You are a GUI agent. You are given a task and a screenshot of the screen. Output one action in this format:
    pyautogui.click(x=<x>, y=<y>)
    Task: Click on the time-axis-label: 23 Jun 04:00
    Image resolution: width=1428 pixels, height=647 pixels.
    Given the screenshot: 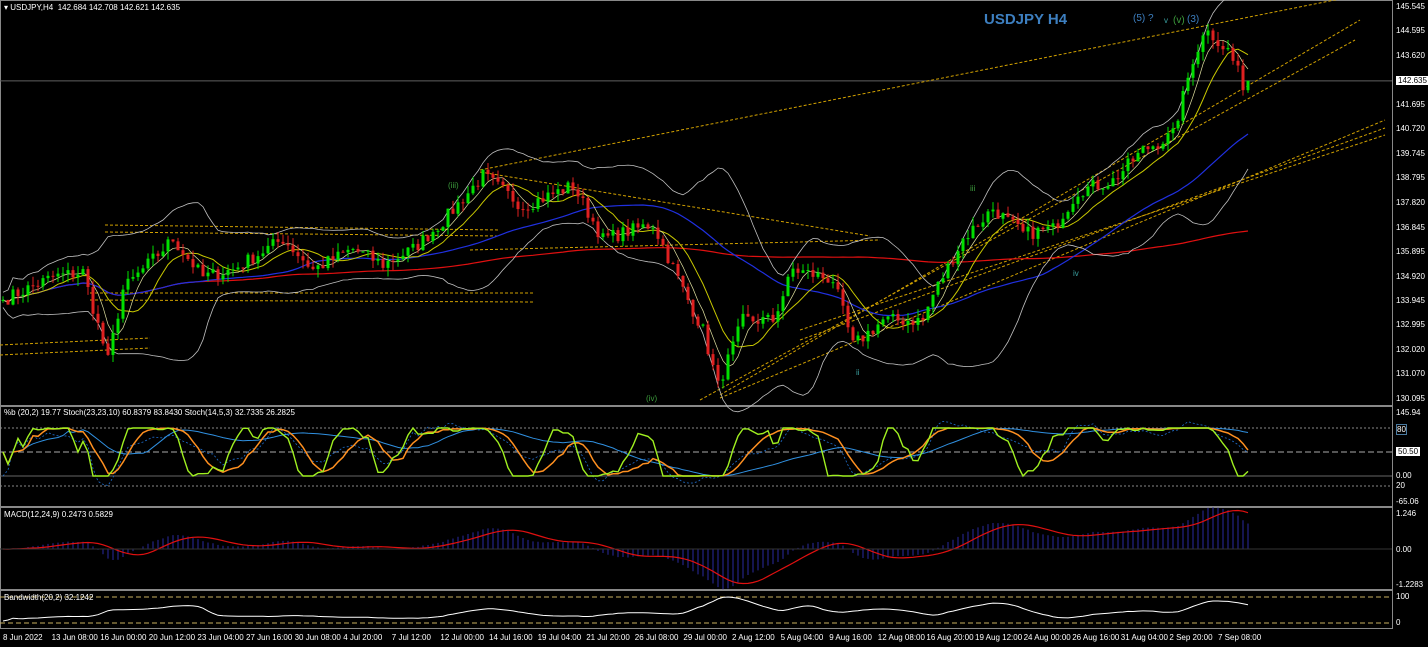 What is the action you would take?
    pyautogui.click(x=220, y=637)
    